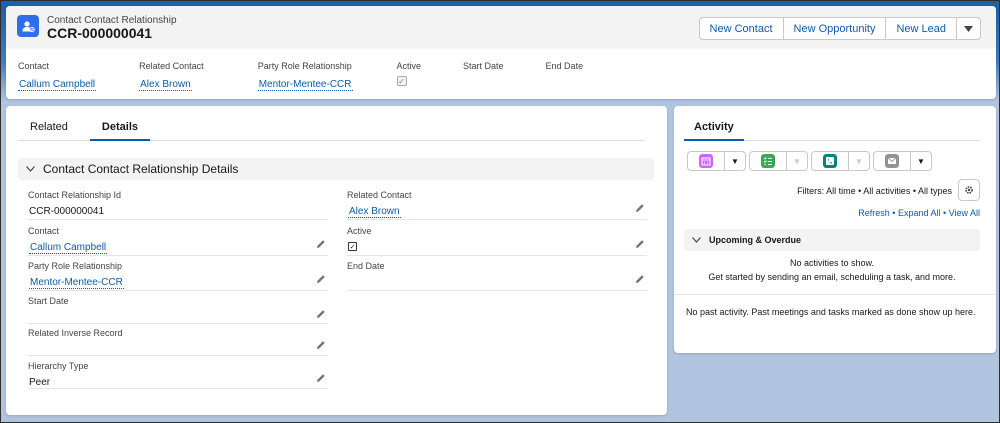 Image resolution: width=1000 pixels, height=423 pixels. I want to click on phone-icon, so click(830, 161).